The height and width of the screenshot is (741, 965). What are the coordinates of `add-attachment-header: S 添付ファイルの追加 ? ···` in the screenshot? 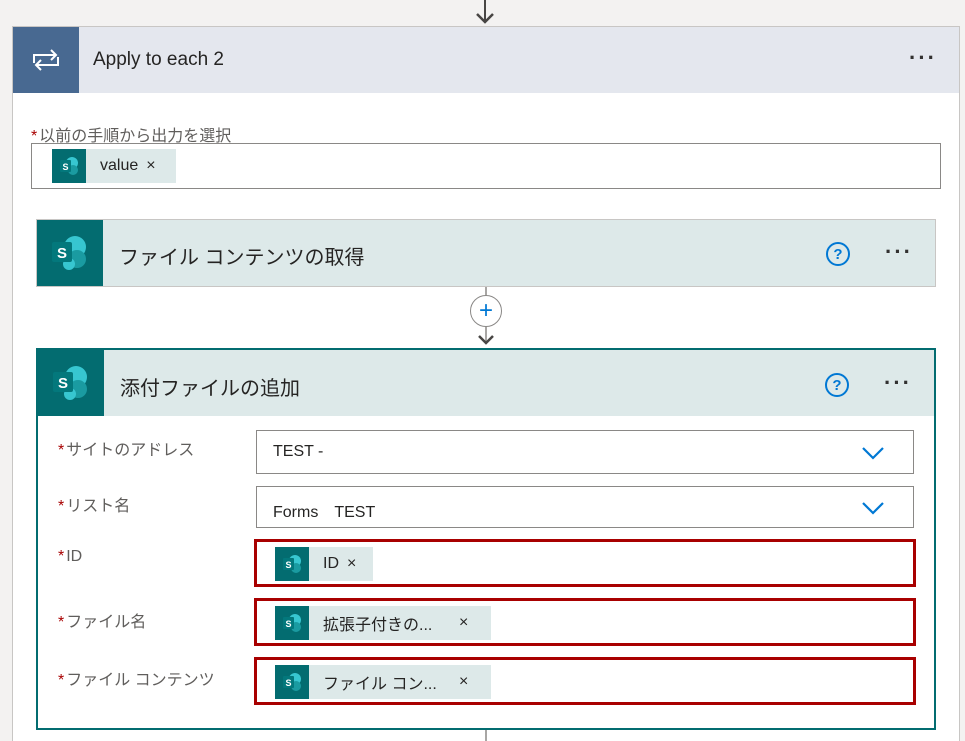 It's located at (486, 383).